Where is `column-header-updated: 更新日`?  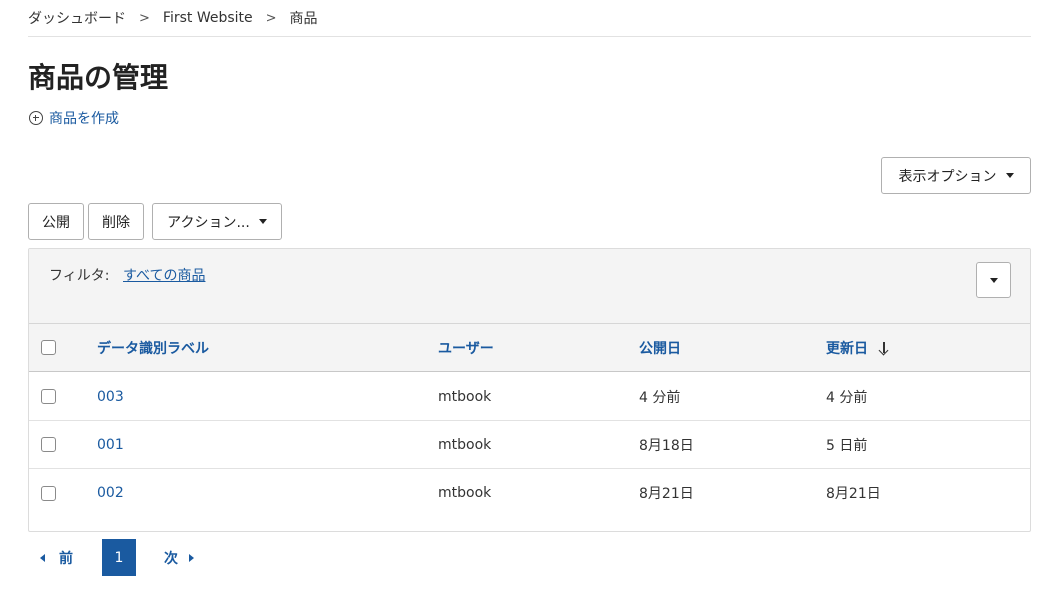
column-header-updated: 更新日 is located at coordinates (847, 348).